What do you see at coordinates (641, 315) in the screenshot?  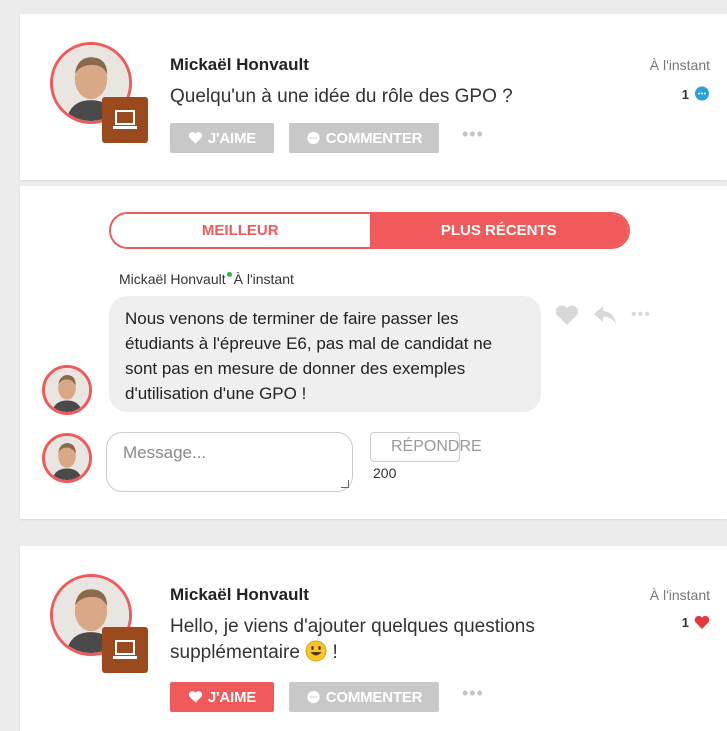 I see `comment-more-icon: •••` at bounding box center [641, 315].